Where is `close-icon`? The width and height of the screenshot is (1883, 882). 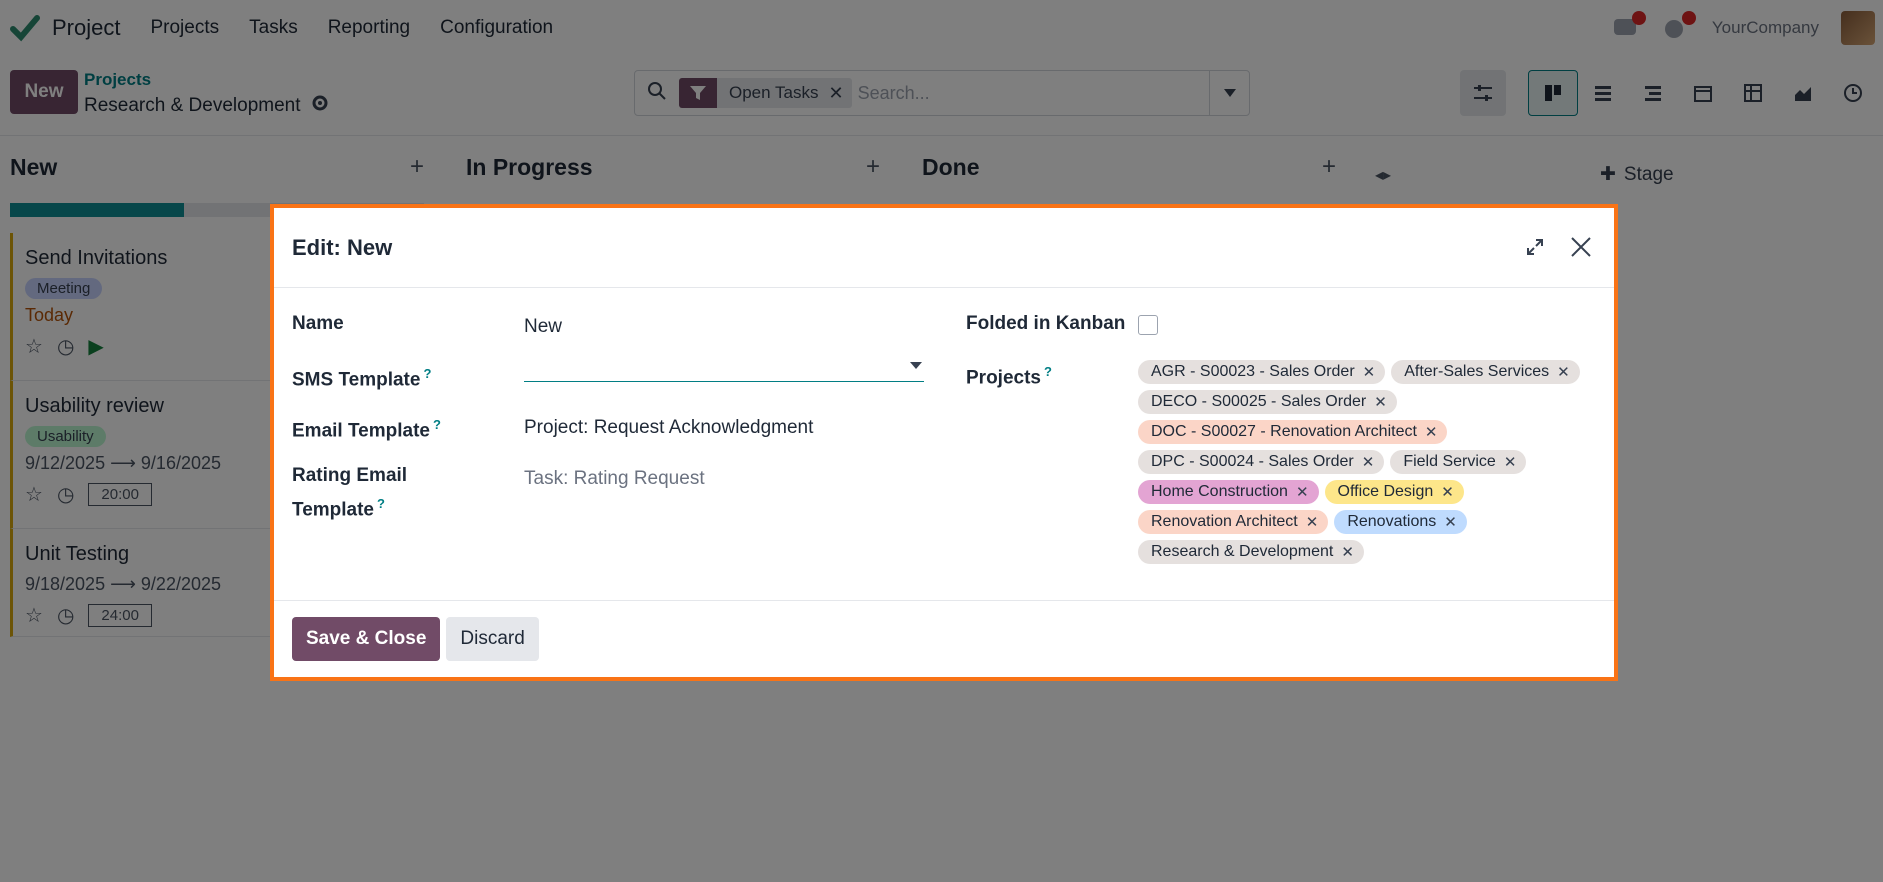
close-icon is located at coordinates (1581, 247).